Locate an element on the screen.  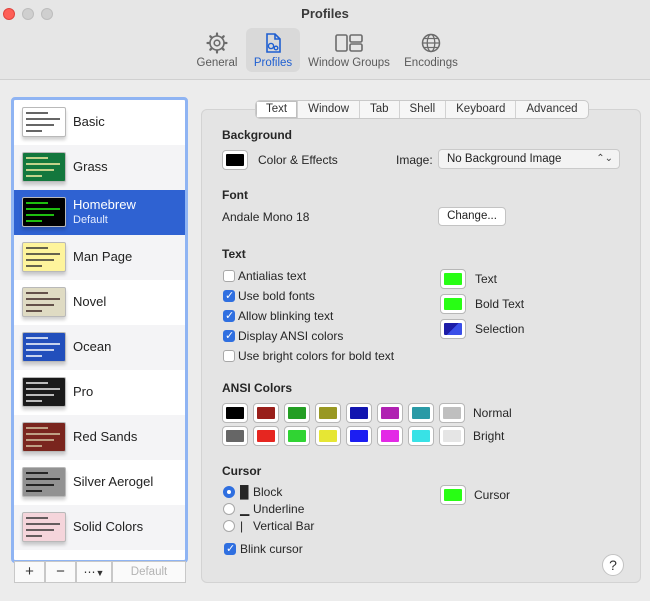
chevron-down-icon: ▼ is located at coordinates (100, 573).